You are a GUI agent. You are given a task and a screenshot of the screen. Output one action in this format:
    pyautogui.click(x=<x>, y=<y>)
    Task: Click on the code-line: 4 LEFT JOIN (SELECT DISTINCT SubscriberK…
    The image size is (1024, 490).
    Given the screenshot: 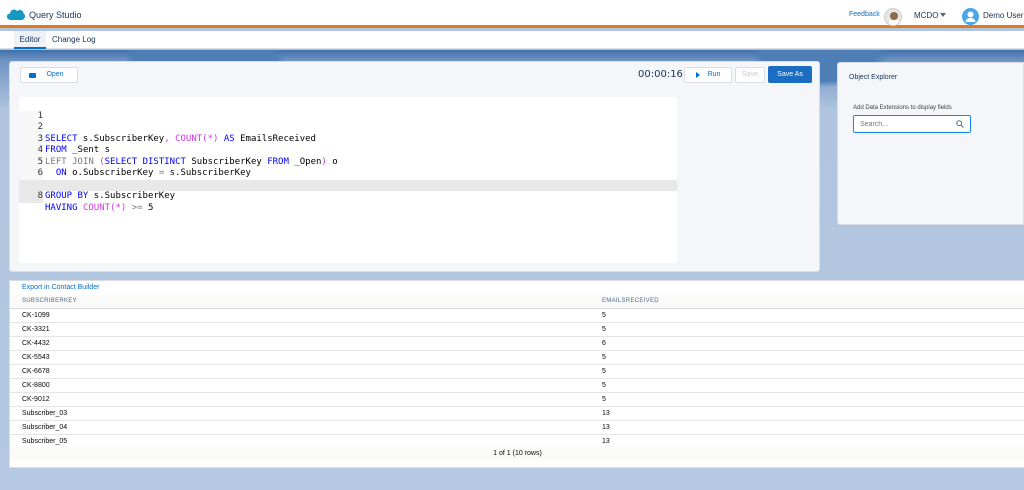 What is the action you would take?
    pyautogui.click(x=348, y=150)
    